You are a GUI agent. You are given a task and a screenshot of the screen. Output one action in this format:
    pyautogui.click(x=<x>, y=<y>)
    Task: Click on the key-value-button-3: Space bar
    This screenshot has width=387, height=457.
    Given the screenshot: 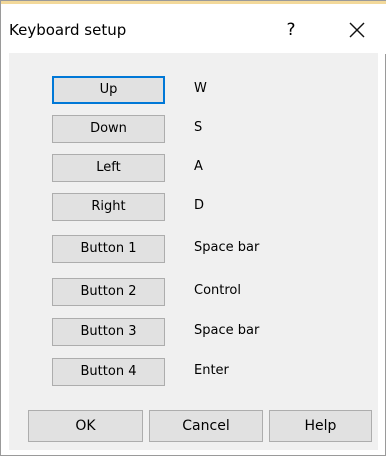 What is the action you would take?
    pyautogui.click(x=227, y=330)
    